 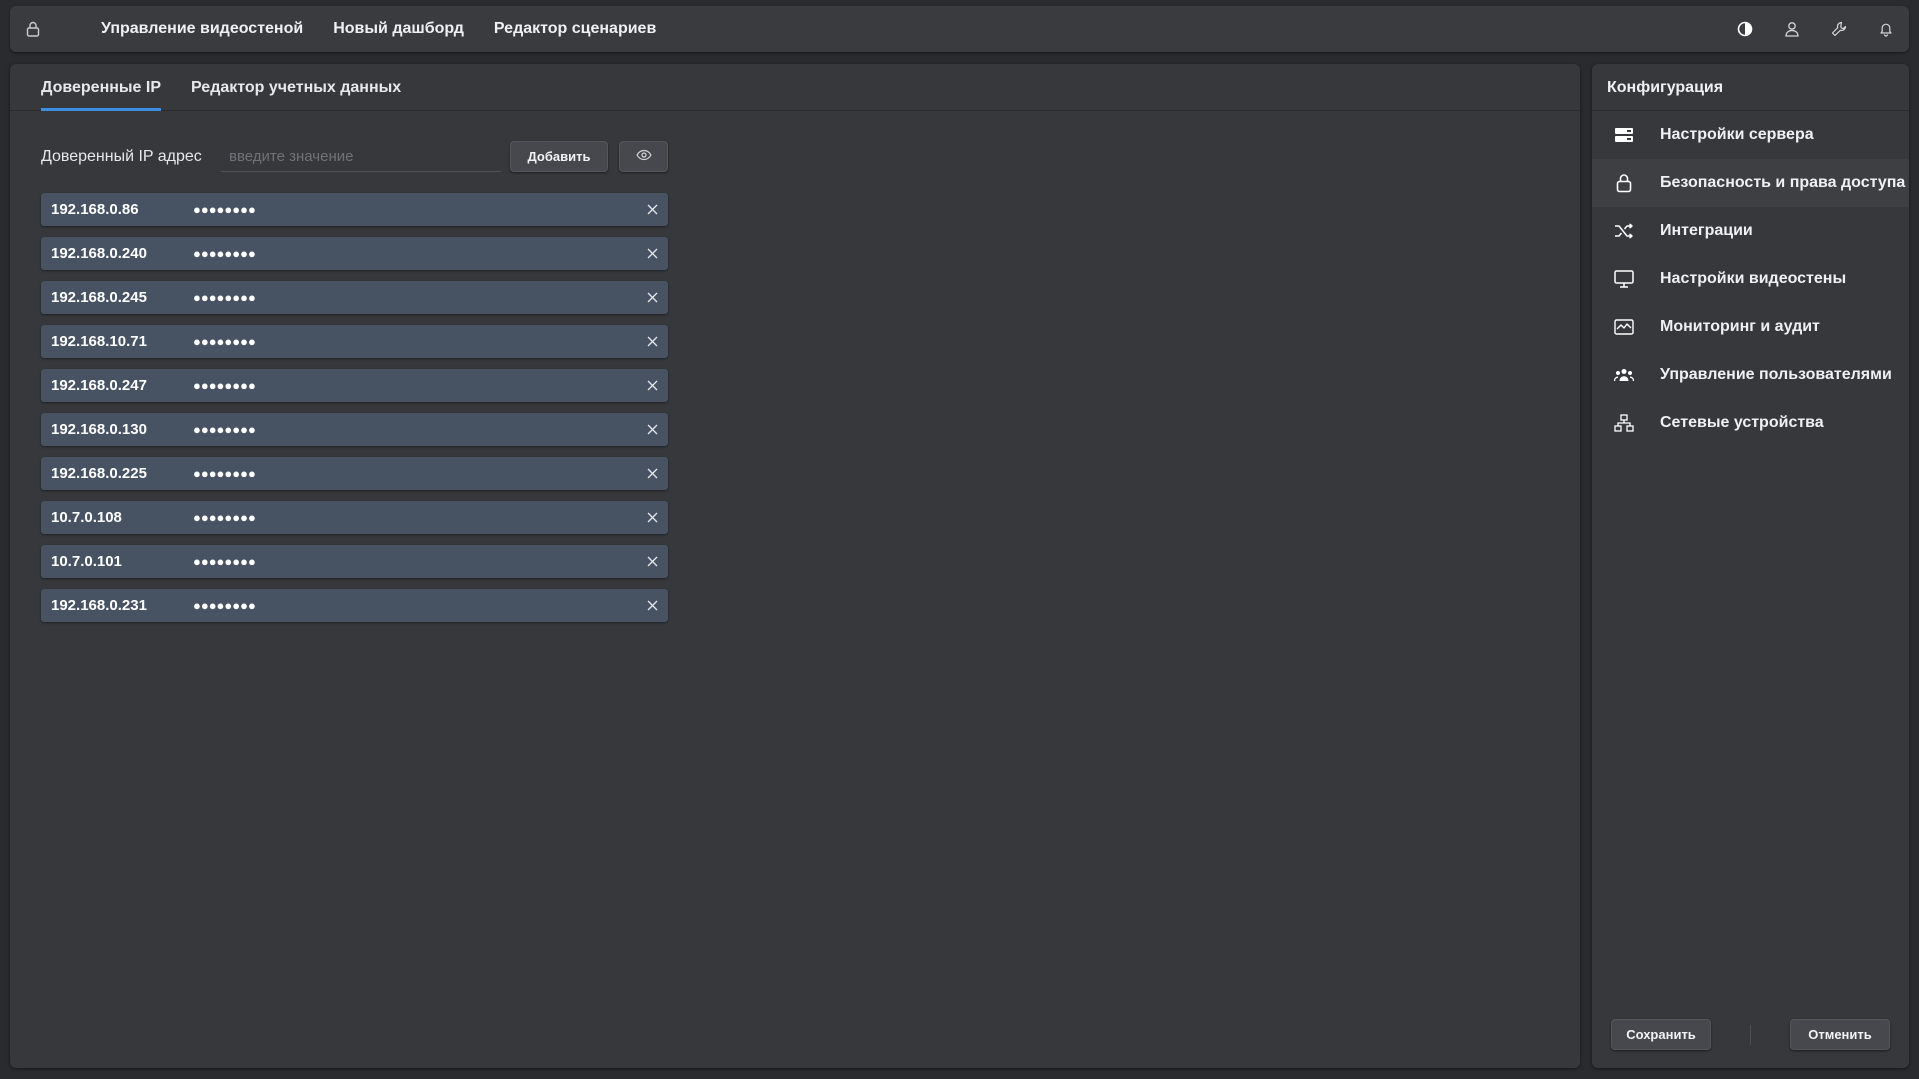 I want to click on user-icon, so click(x=1791, y=29).